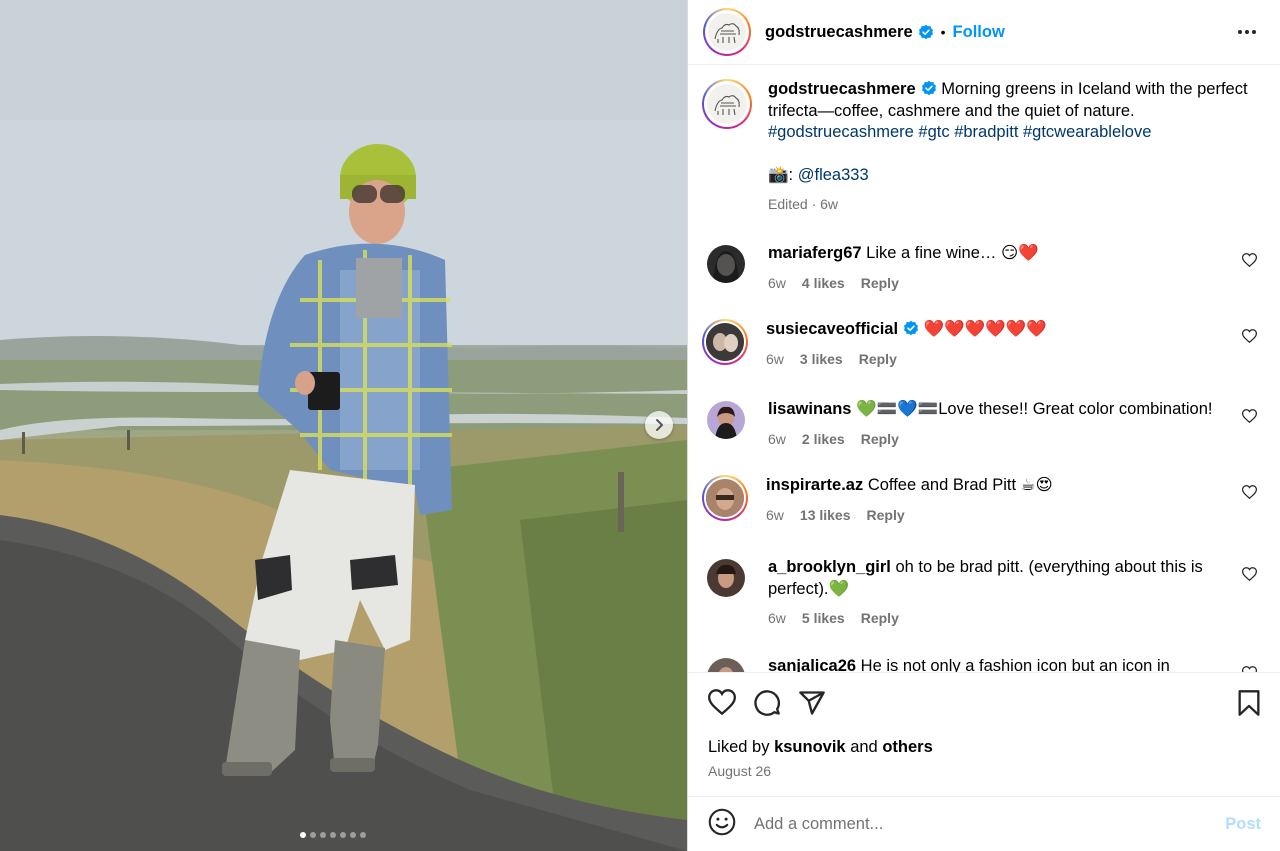 This screenshot has width=1280, height=851. Describe the element at coordinates (740, 771) in the screenshot. I see `post-date: August 26` at that location.